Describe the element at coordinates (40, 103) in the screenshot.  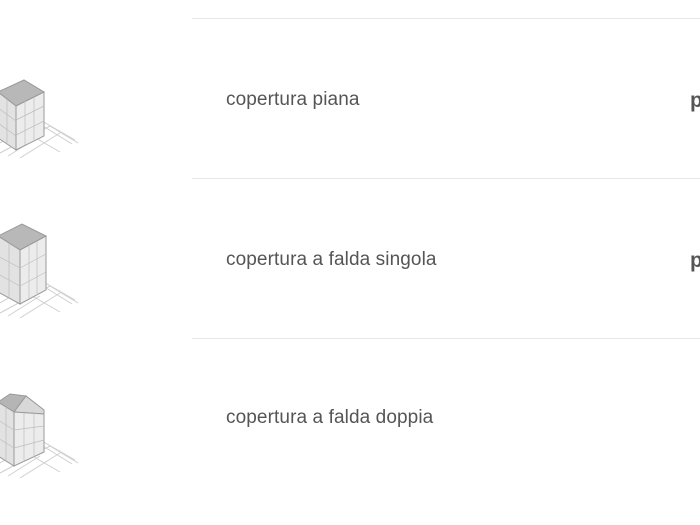
I see `flat-roof-house-icon` at that location.